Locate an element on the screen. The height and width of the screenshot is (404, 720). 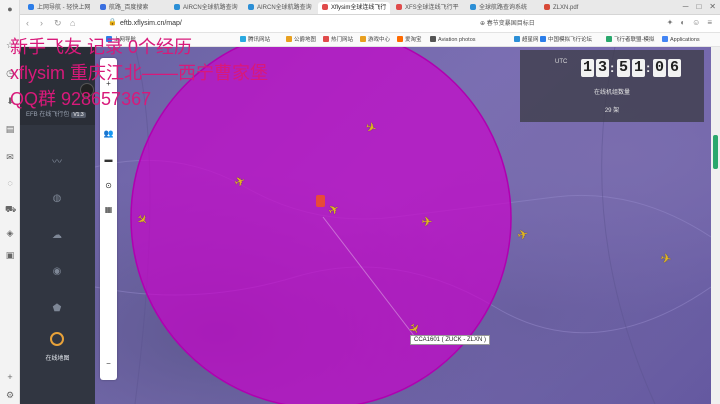
clock-digit: 0 is located at coordinates (659, 68).